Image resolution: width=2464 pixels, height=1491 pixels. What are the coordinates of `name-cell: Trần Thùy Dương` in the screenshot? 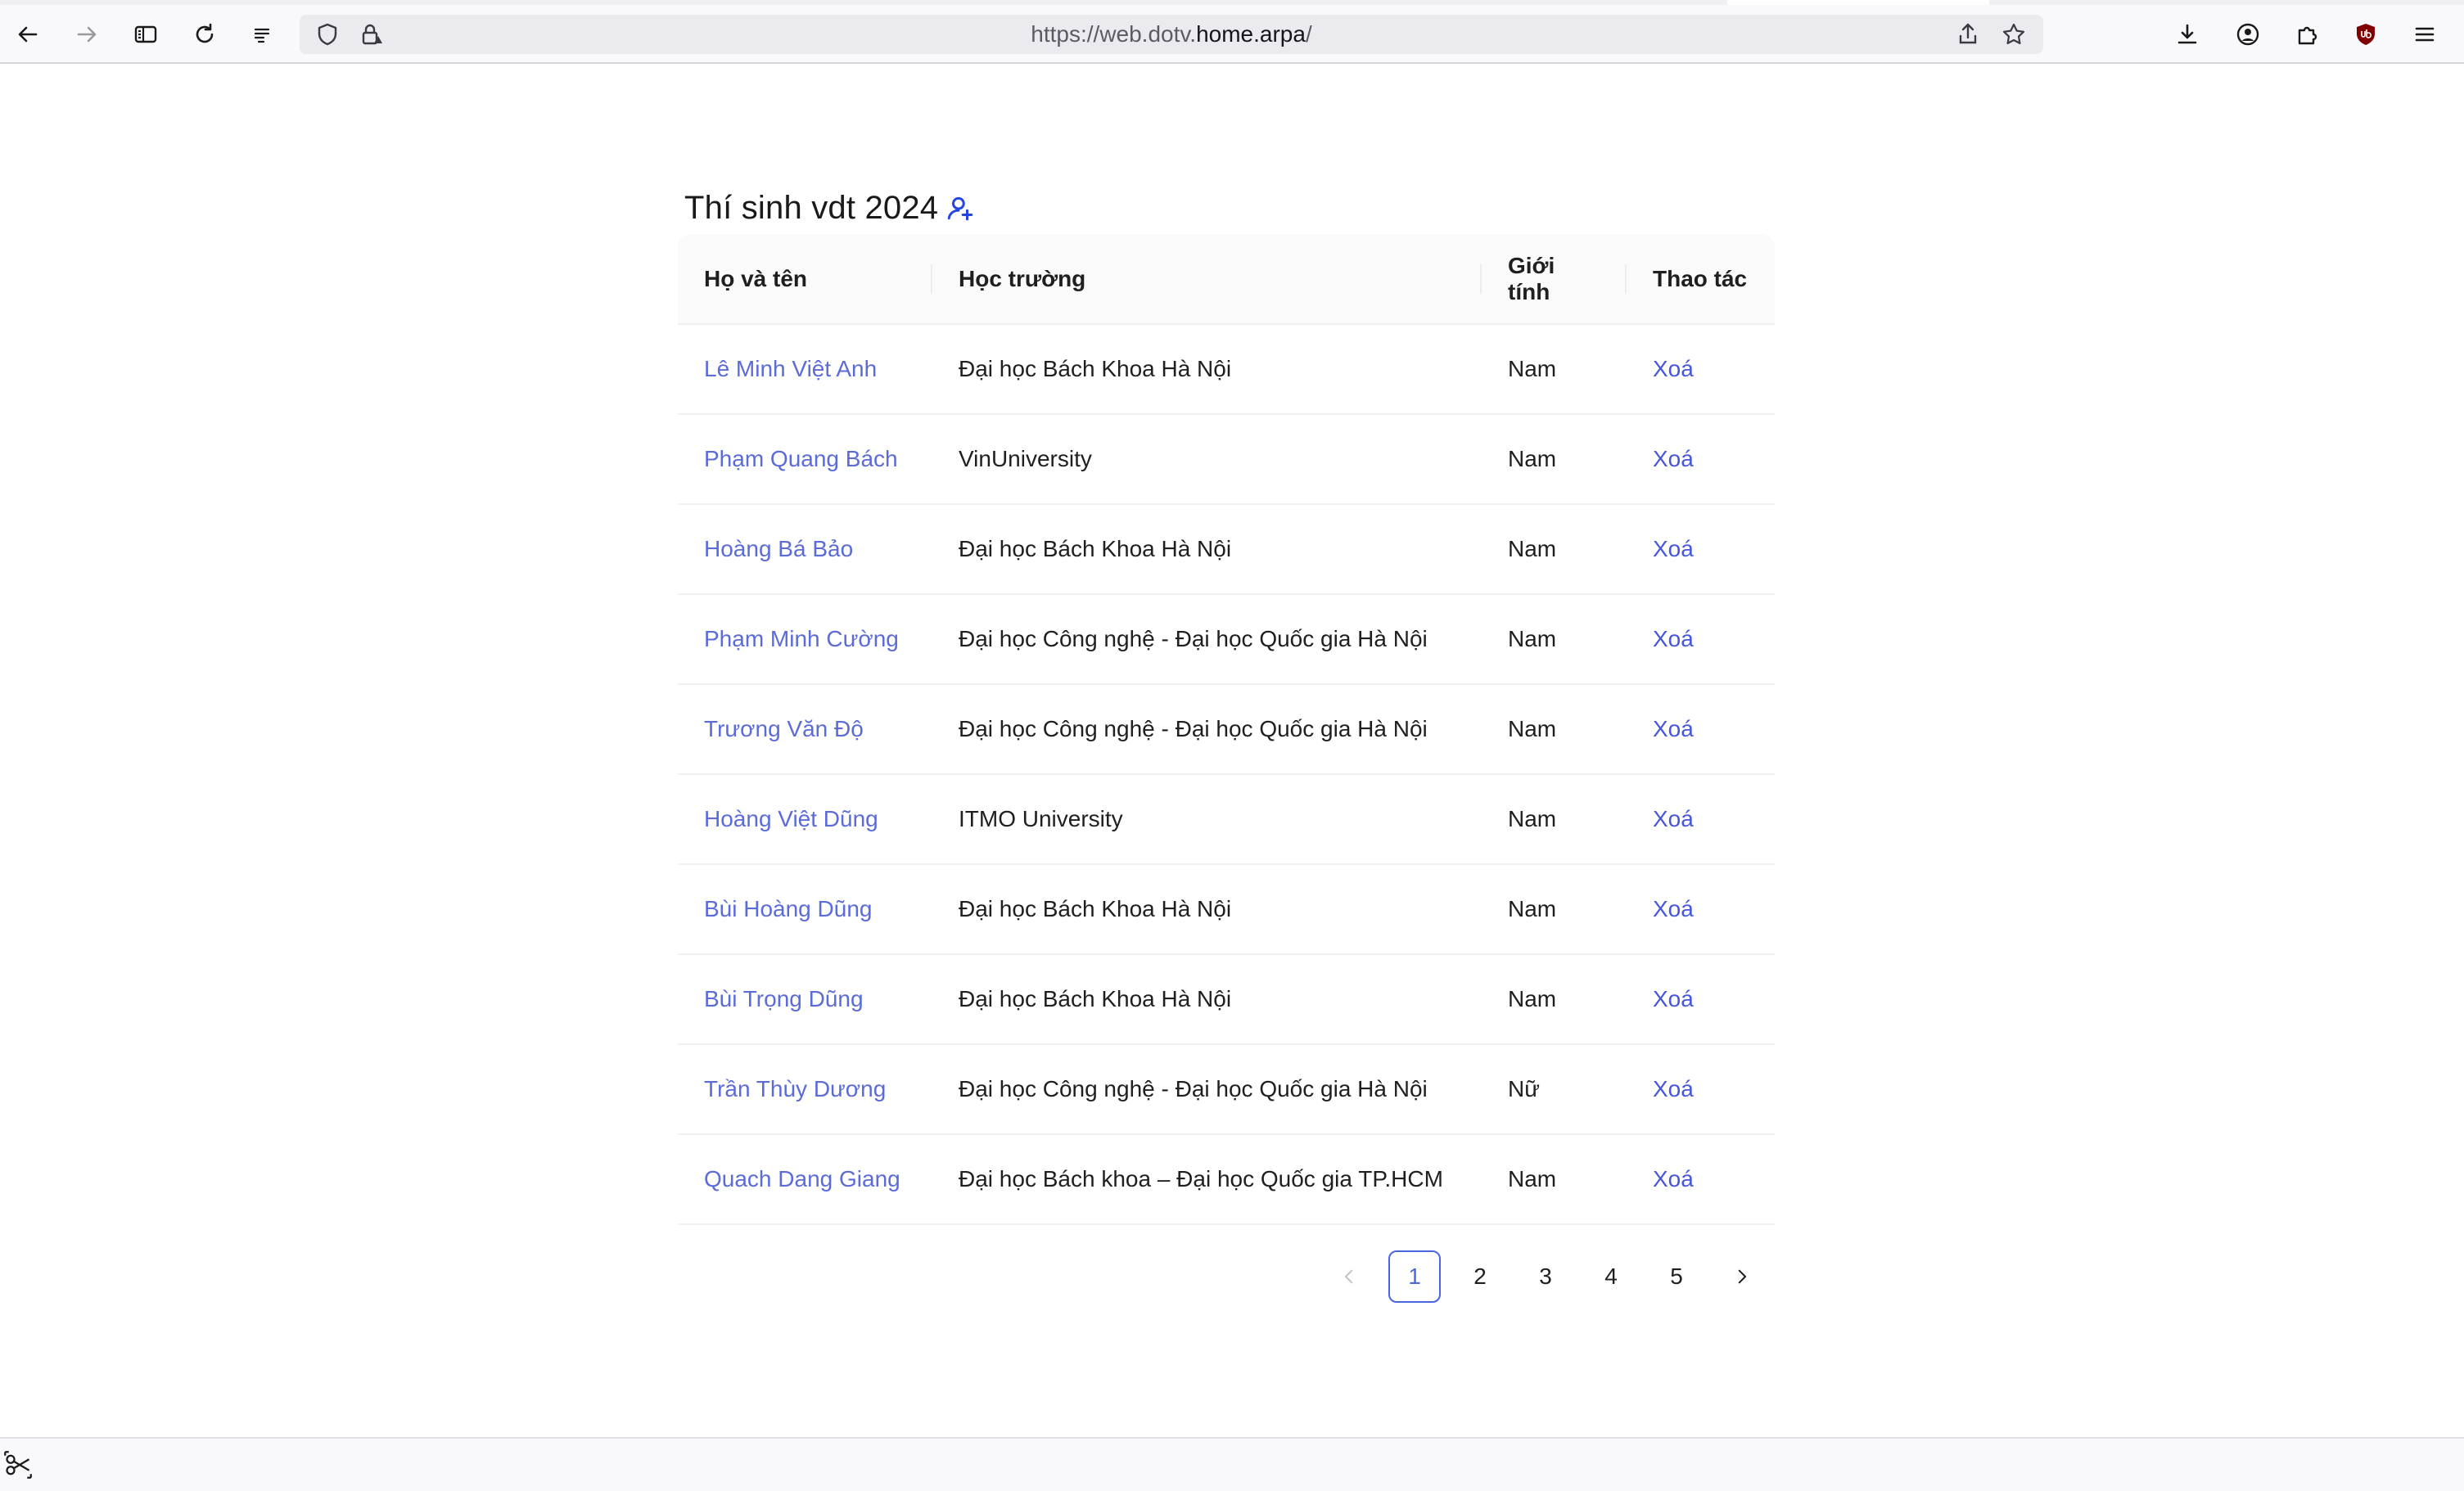 It's located at (805, 1089).